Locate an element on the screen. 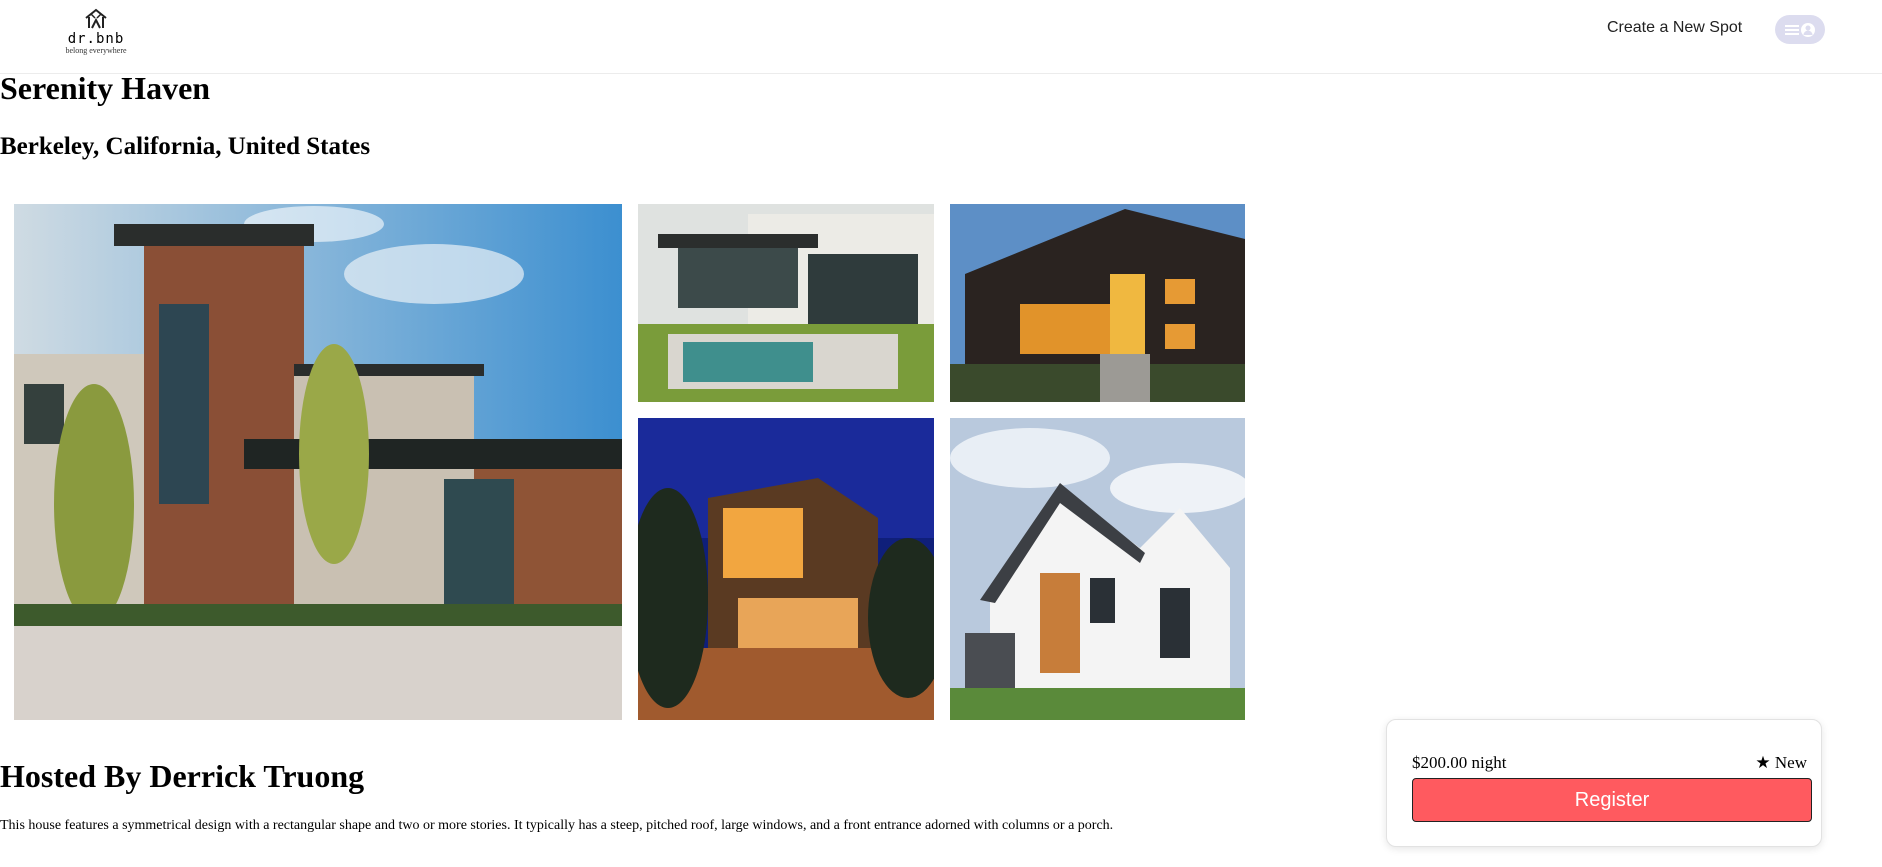  create-spot-link: Create a New Spot is located at coordinates (1674, 28).